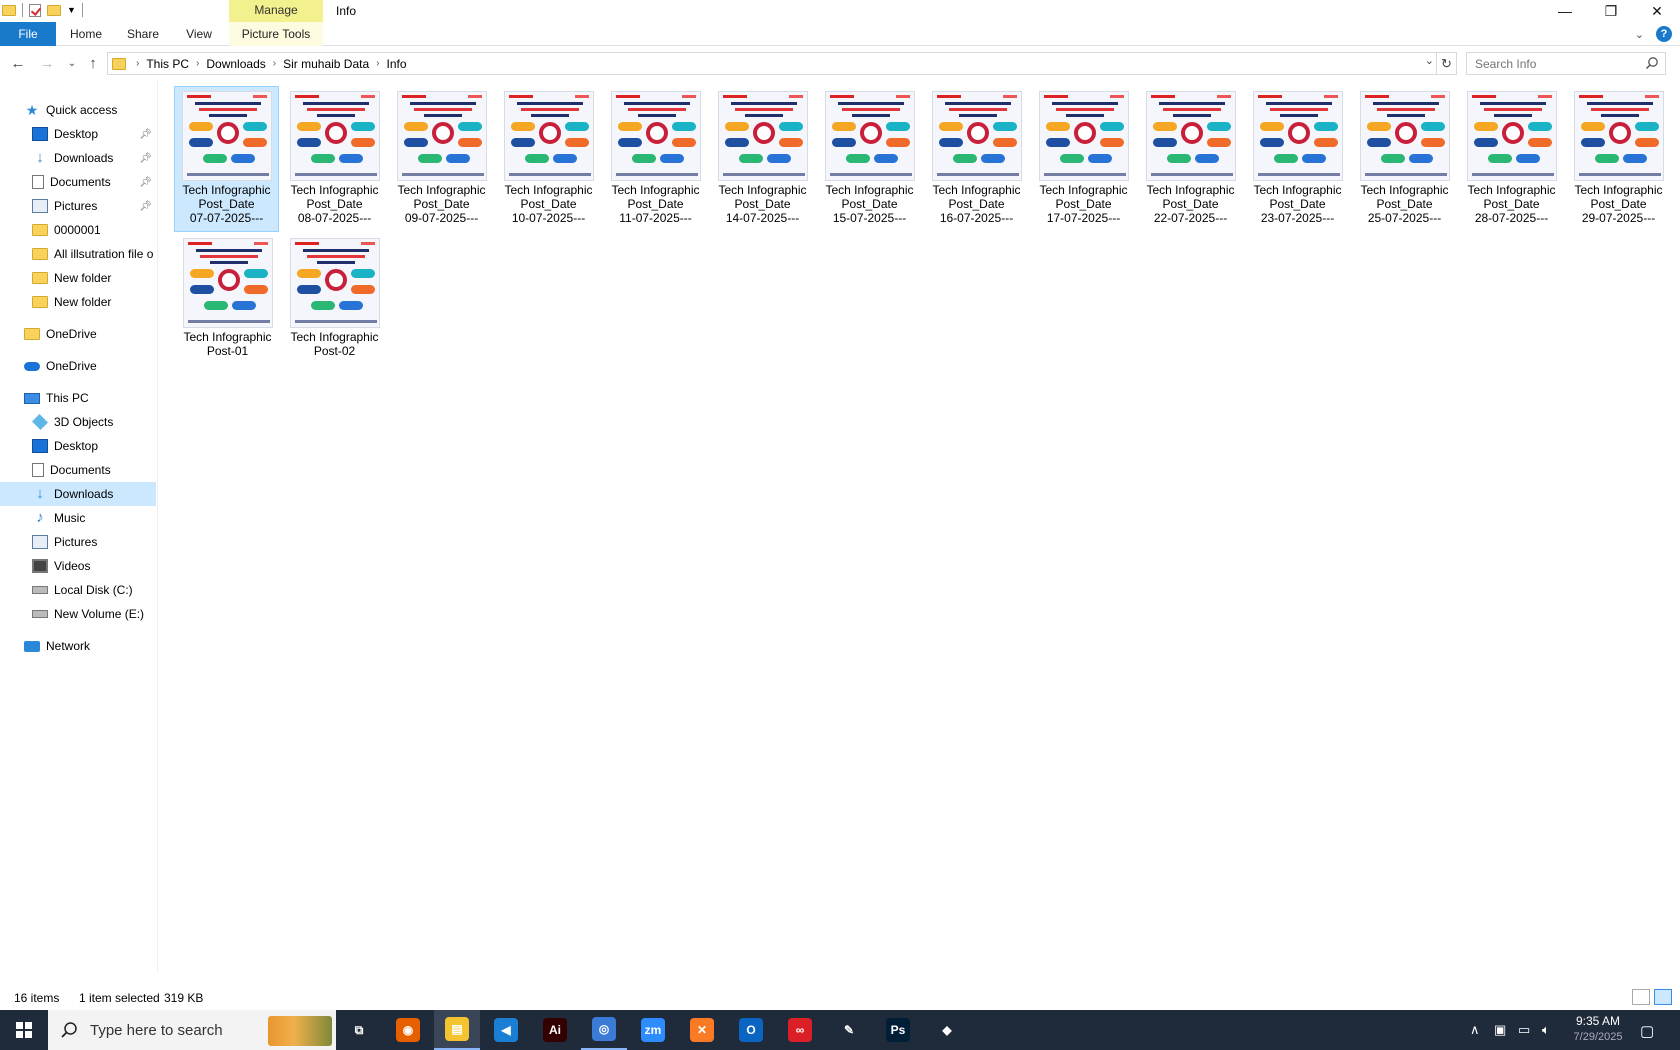 Image resolution: width=1680 pixels, height=1050 pixels. Describe the element at coordinates (235, 64) in the screenshot. I see `breadcrumb-downloads: Downloads` at that location.